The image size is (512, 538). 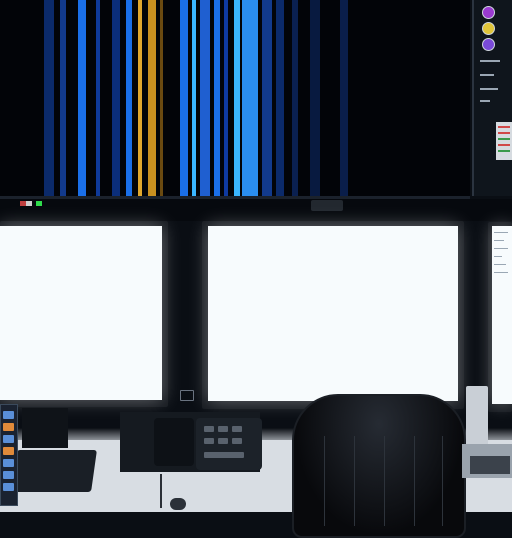 I want to click on purple-dot-icon, so click(x=488, y=12).